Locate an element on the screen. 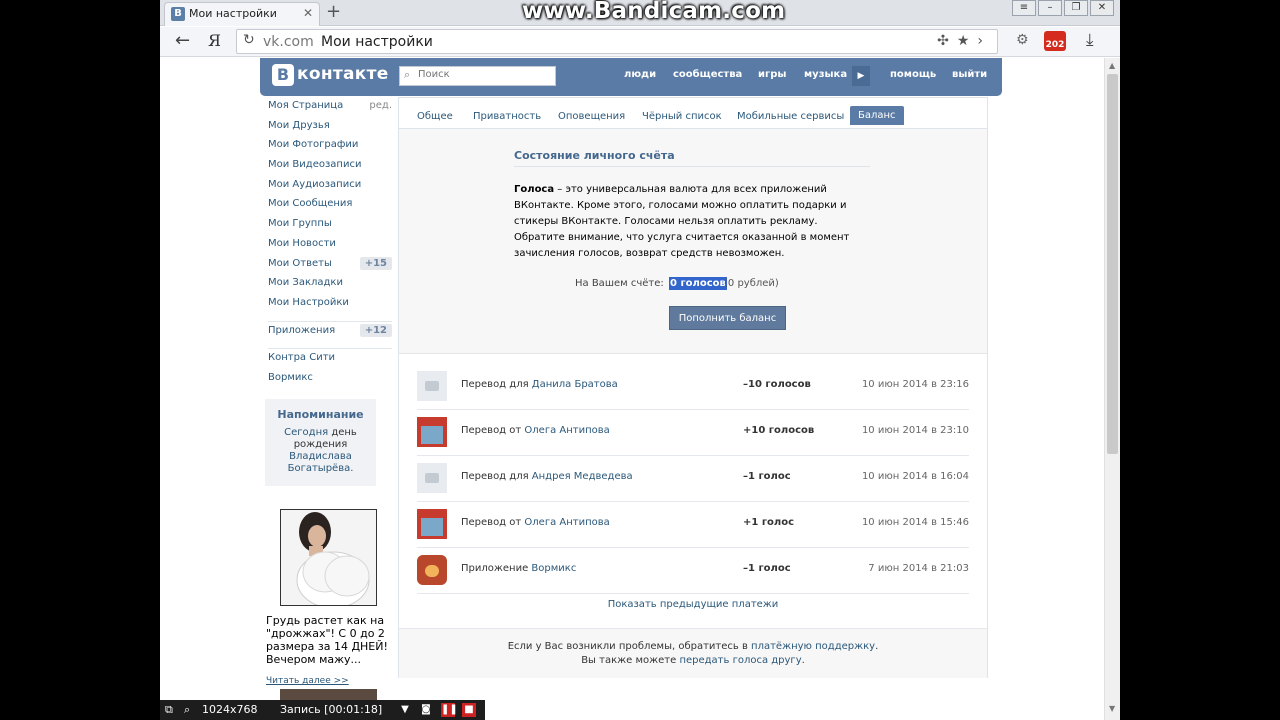 This screenshot has width=1280, height=720. scroll-up-icon: ▲ is located at coordinates (1112, 65).